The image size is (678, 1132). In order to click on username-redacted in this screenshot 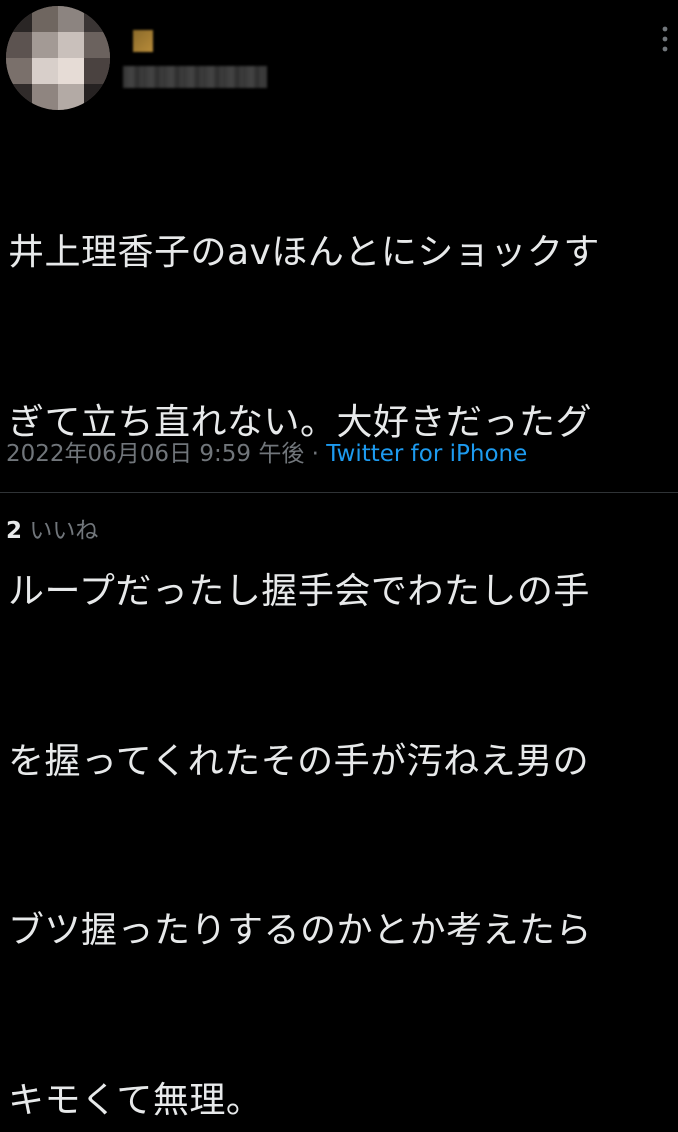, I will do `click(195, 77)`.